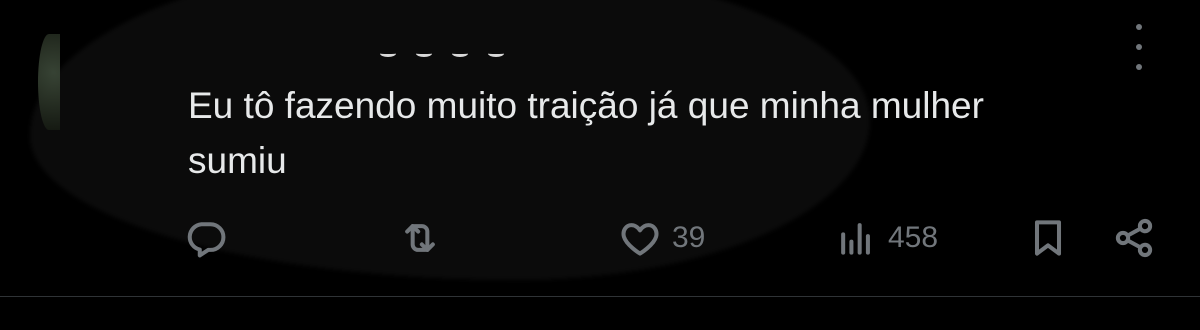 The image size is (1200, 330). I want to click on share-icon, so click(1134, 238).